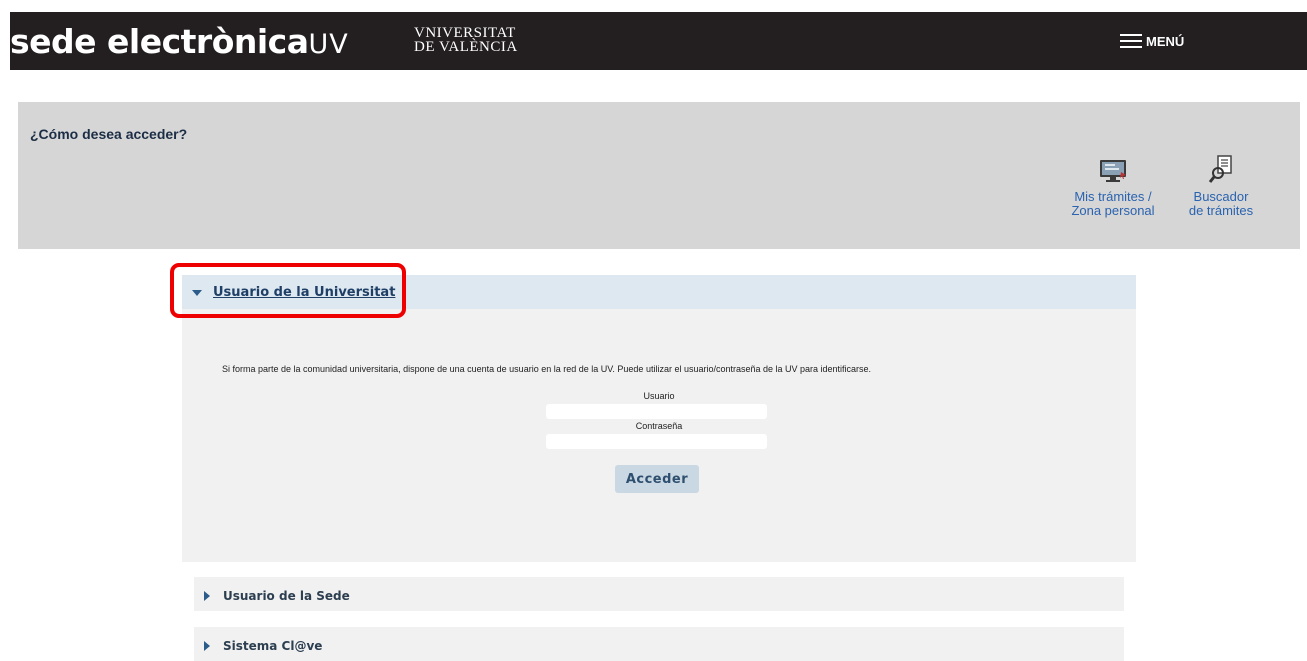  I want to click on accordion-clave: Sistema Cl@ve, so click(659, 644).